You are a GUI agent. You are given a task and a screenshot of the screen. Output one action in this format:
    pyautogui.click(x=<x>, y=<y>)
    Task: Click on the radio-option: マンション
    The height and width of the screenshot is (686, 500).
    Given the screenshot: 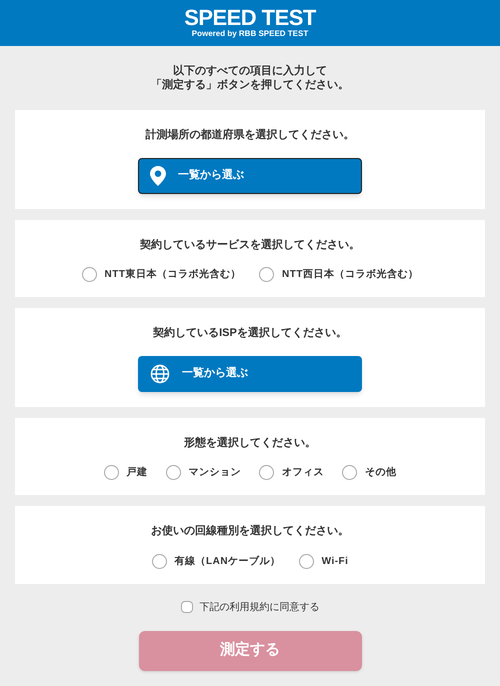 What is the action you would take?
    pyautogui.click(x=203, y=472)
    